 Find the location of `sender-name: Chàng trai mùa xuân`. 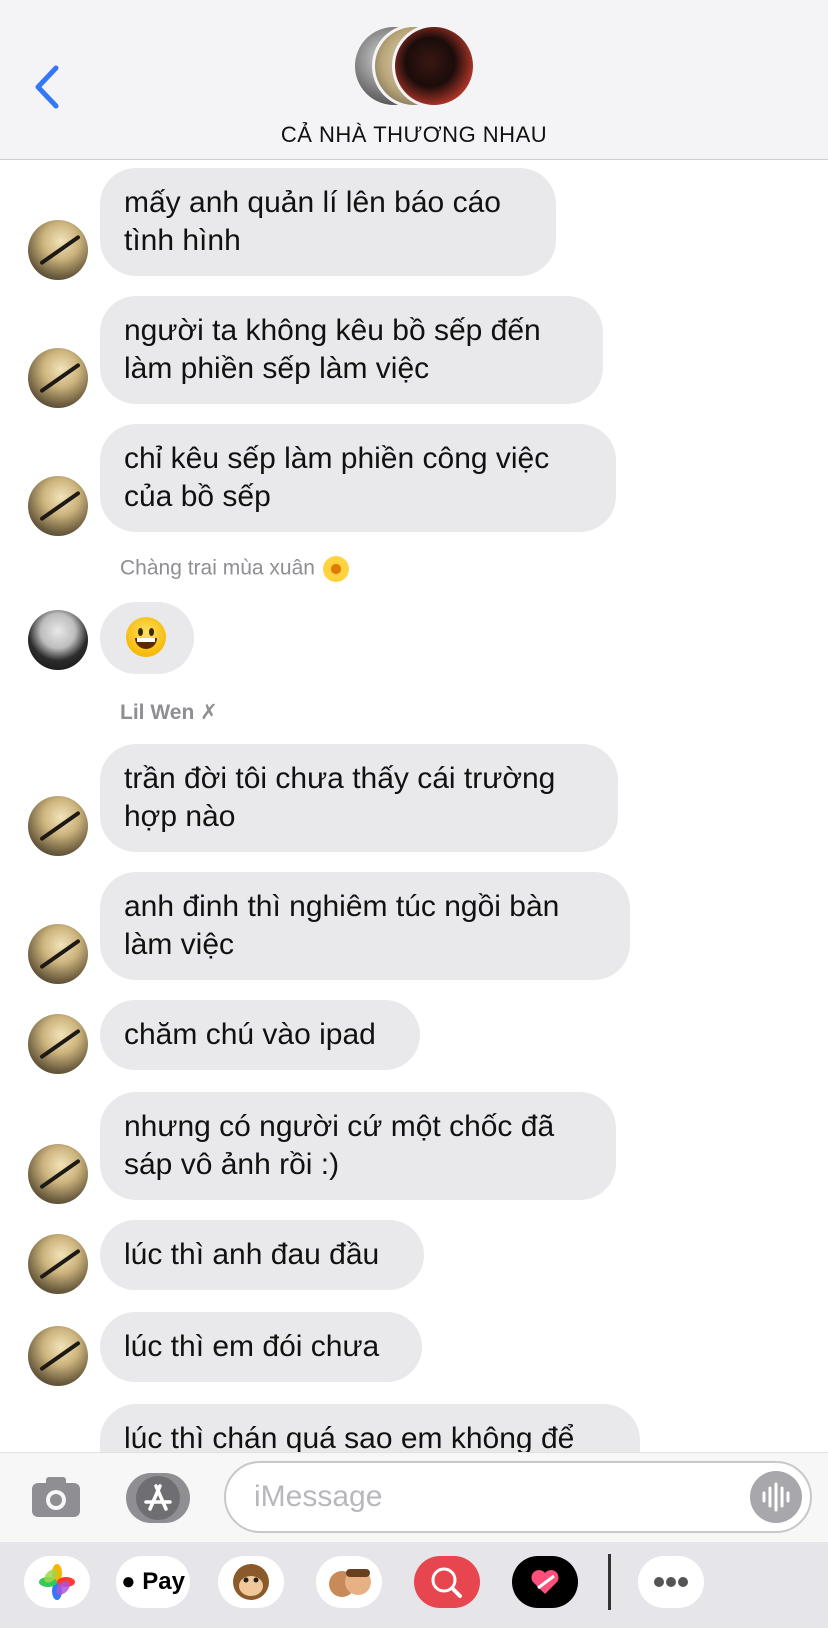

sender-name: Chàng trai mùa xuân is located at coordinates (234, 569).